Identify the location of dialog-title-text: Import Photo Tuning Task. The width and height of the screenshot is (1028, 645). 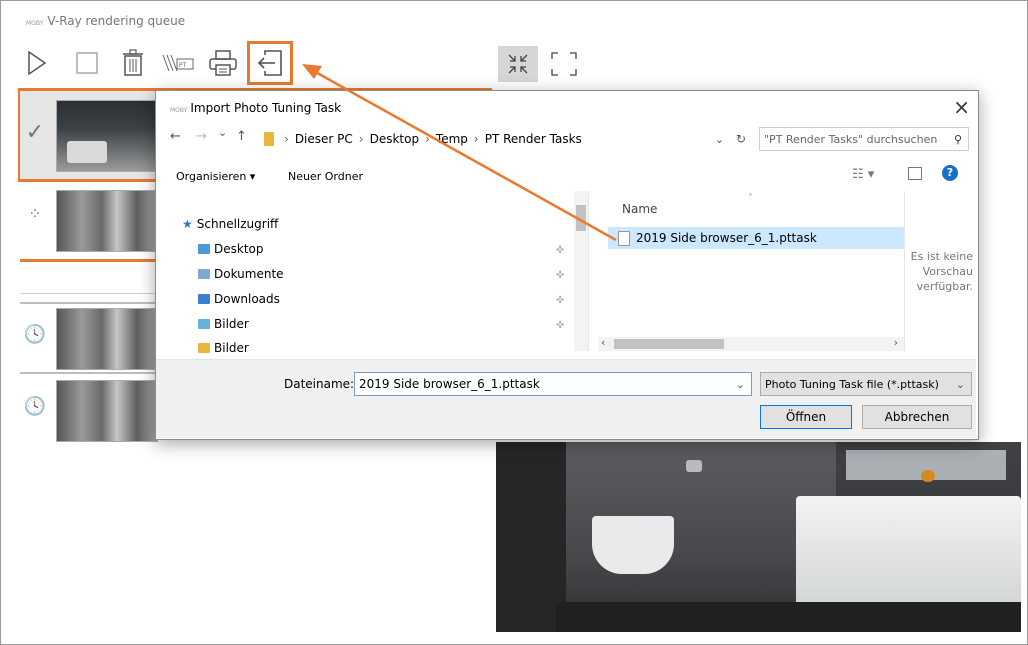
(266, 108).